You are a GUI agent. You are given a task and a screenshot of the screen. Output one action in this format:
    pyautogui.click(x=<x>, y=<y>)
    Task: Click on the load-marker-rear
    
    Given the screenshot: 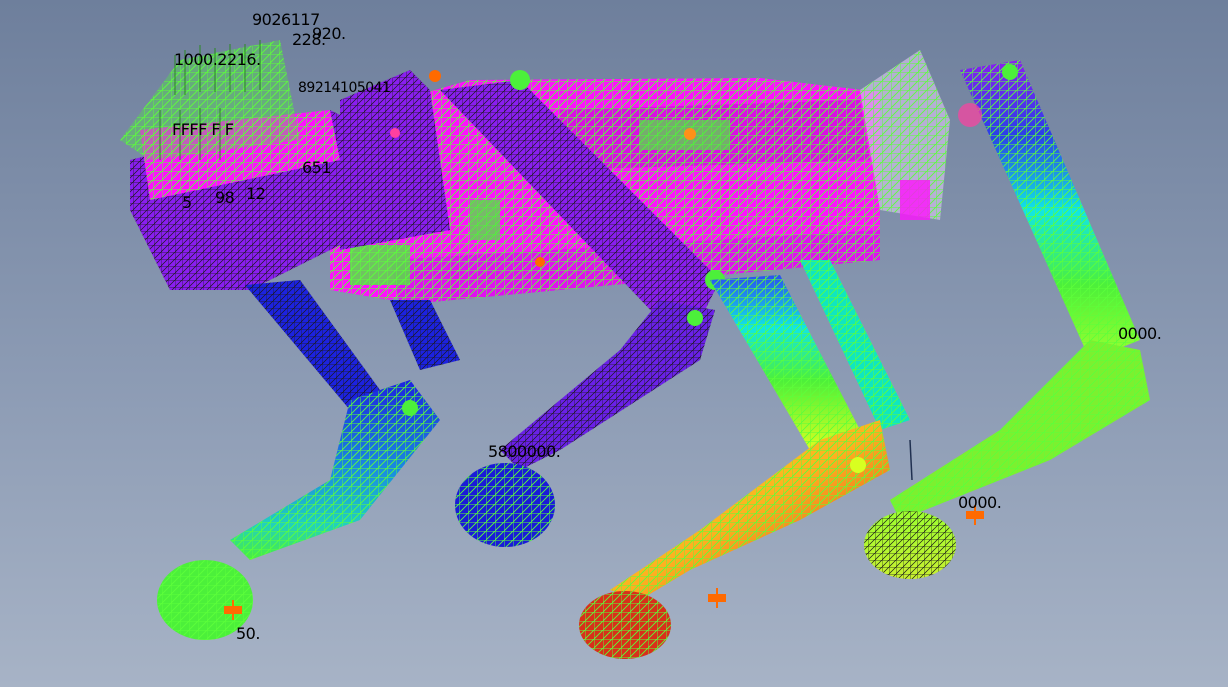 What is the action you would take?
    pyautogui.click(x=975, y=515)
    